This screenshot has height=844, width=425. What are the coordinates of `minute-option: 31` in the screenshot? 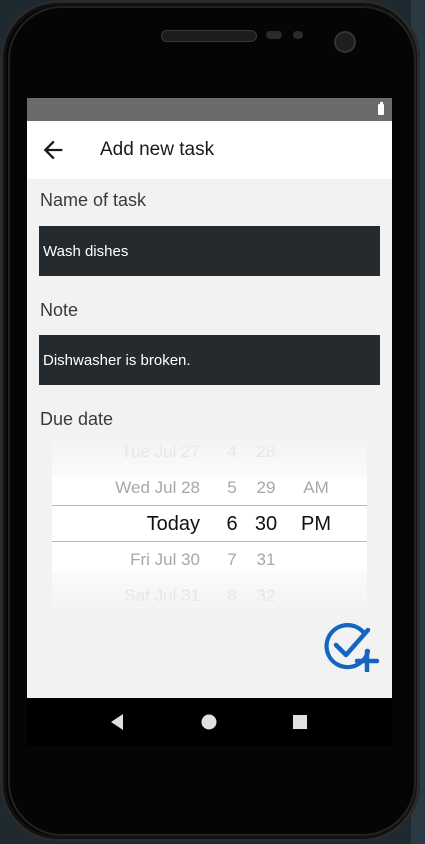 It's located at (266, 560).